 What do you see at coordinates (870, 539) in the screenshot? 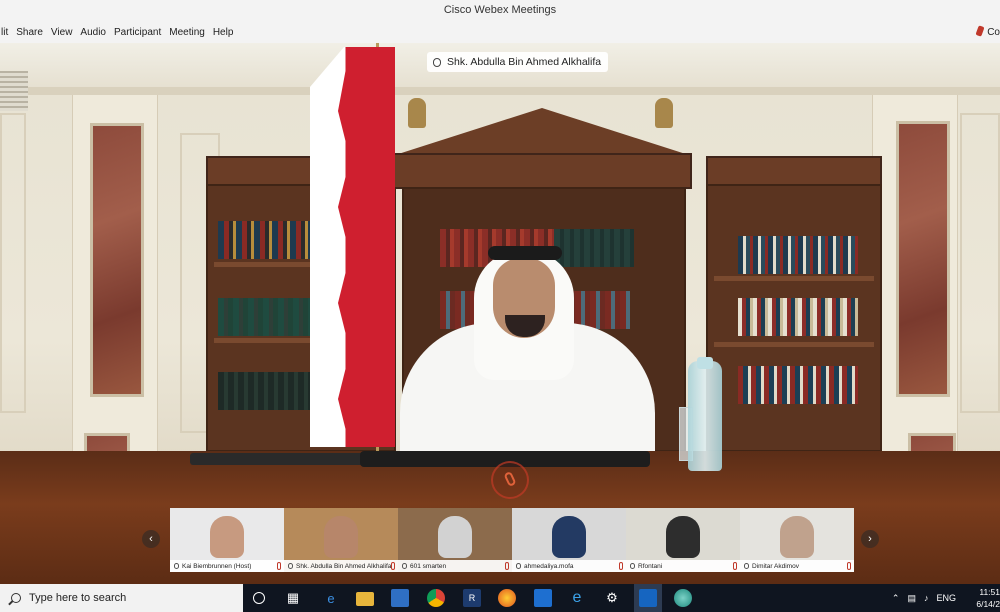
I see `filmstrip-next-button: ›` at bounding box center [870, 539].